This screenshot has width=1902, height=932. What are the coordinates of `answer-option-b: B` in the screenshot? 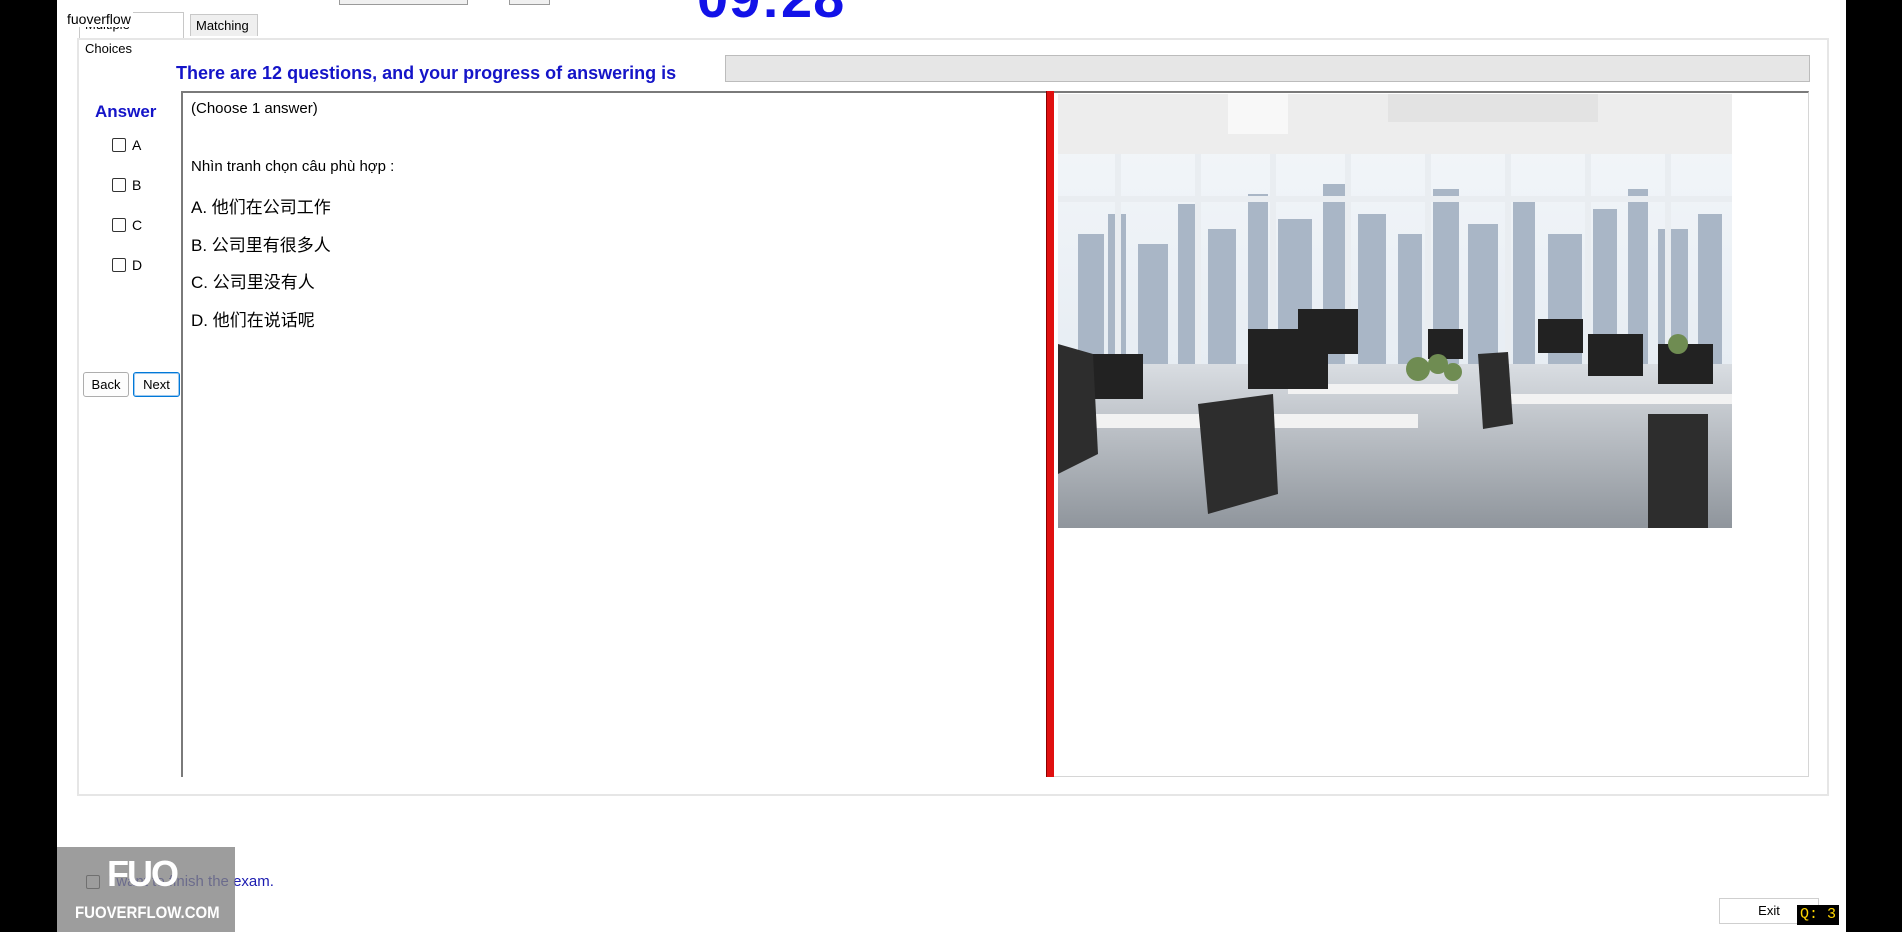 It's located at (126, 185).